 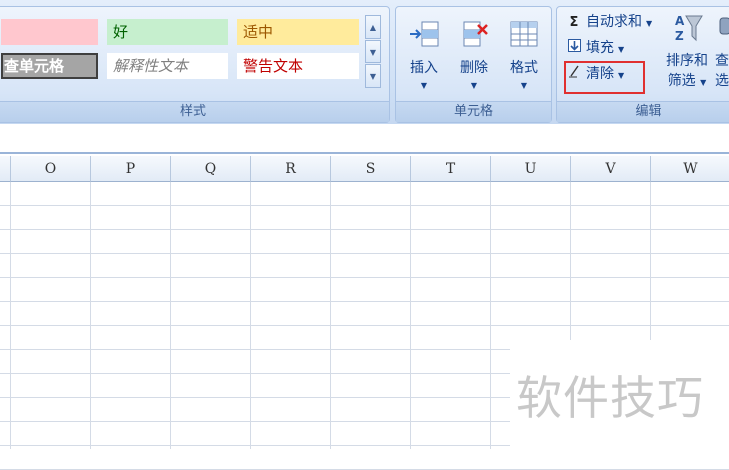 I want to click on cells-group-label: 单元格, so click(x=473, y=111).